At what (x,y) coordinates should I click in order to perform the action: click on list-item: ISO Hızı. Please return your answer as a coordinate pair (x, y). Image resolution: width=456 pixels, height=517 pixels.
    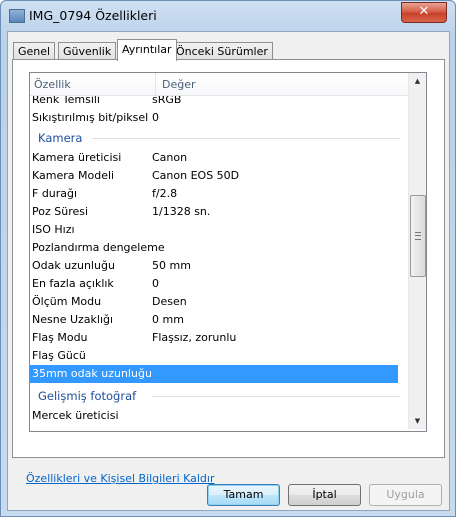
    Looking at the image, I should click on (214, 230).